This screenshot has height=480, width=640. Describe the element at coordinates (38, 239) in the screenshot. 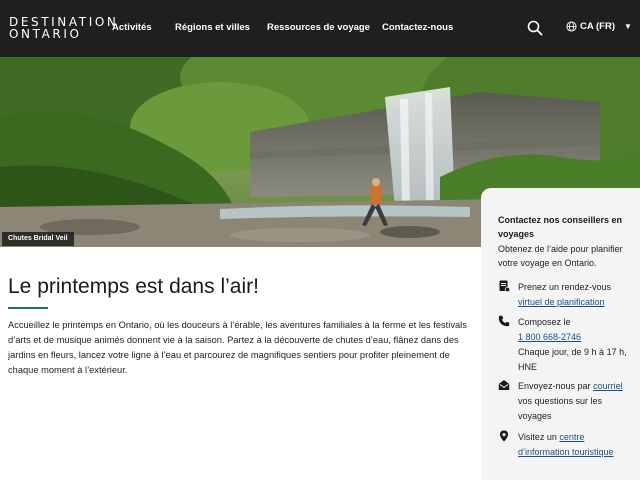

I see `photo-caption: Chutes Bridal Veil` at that location.